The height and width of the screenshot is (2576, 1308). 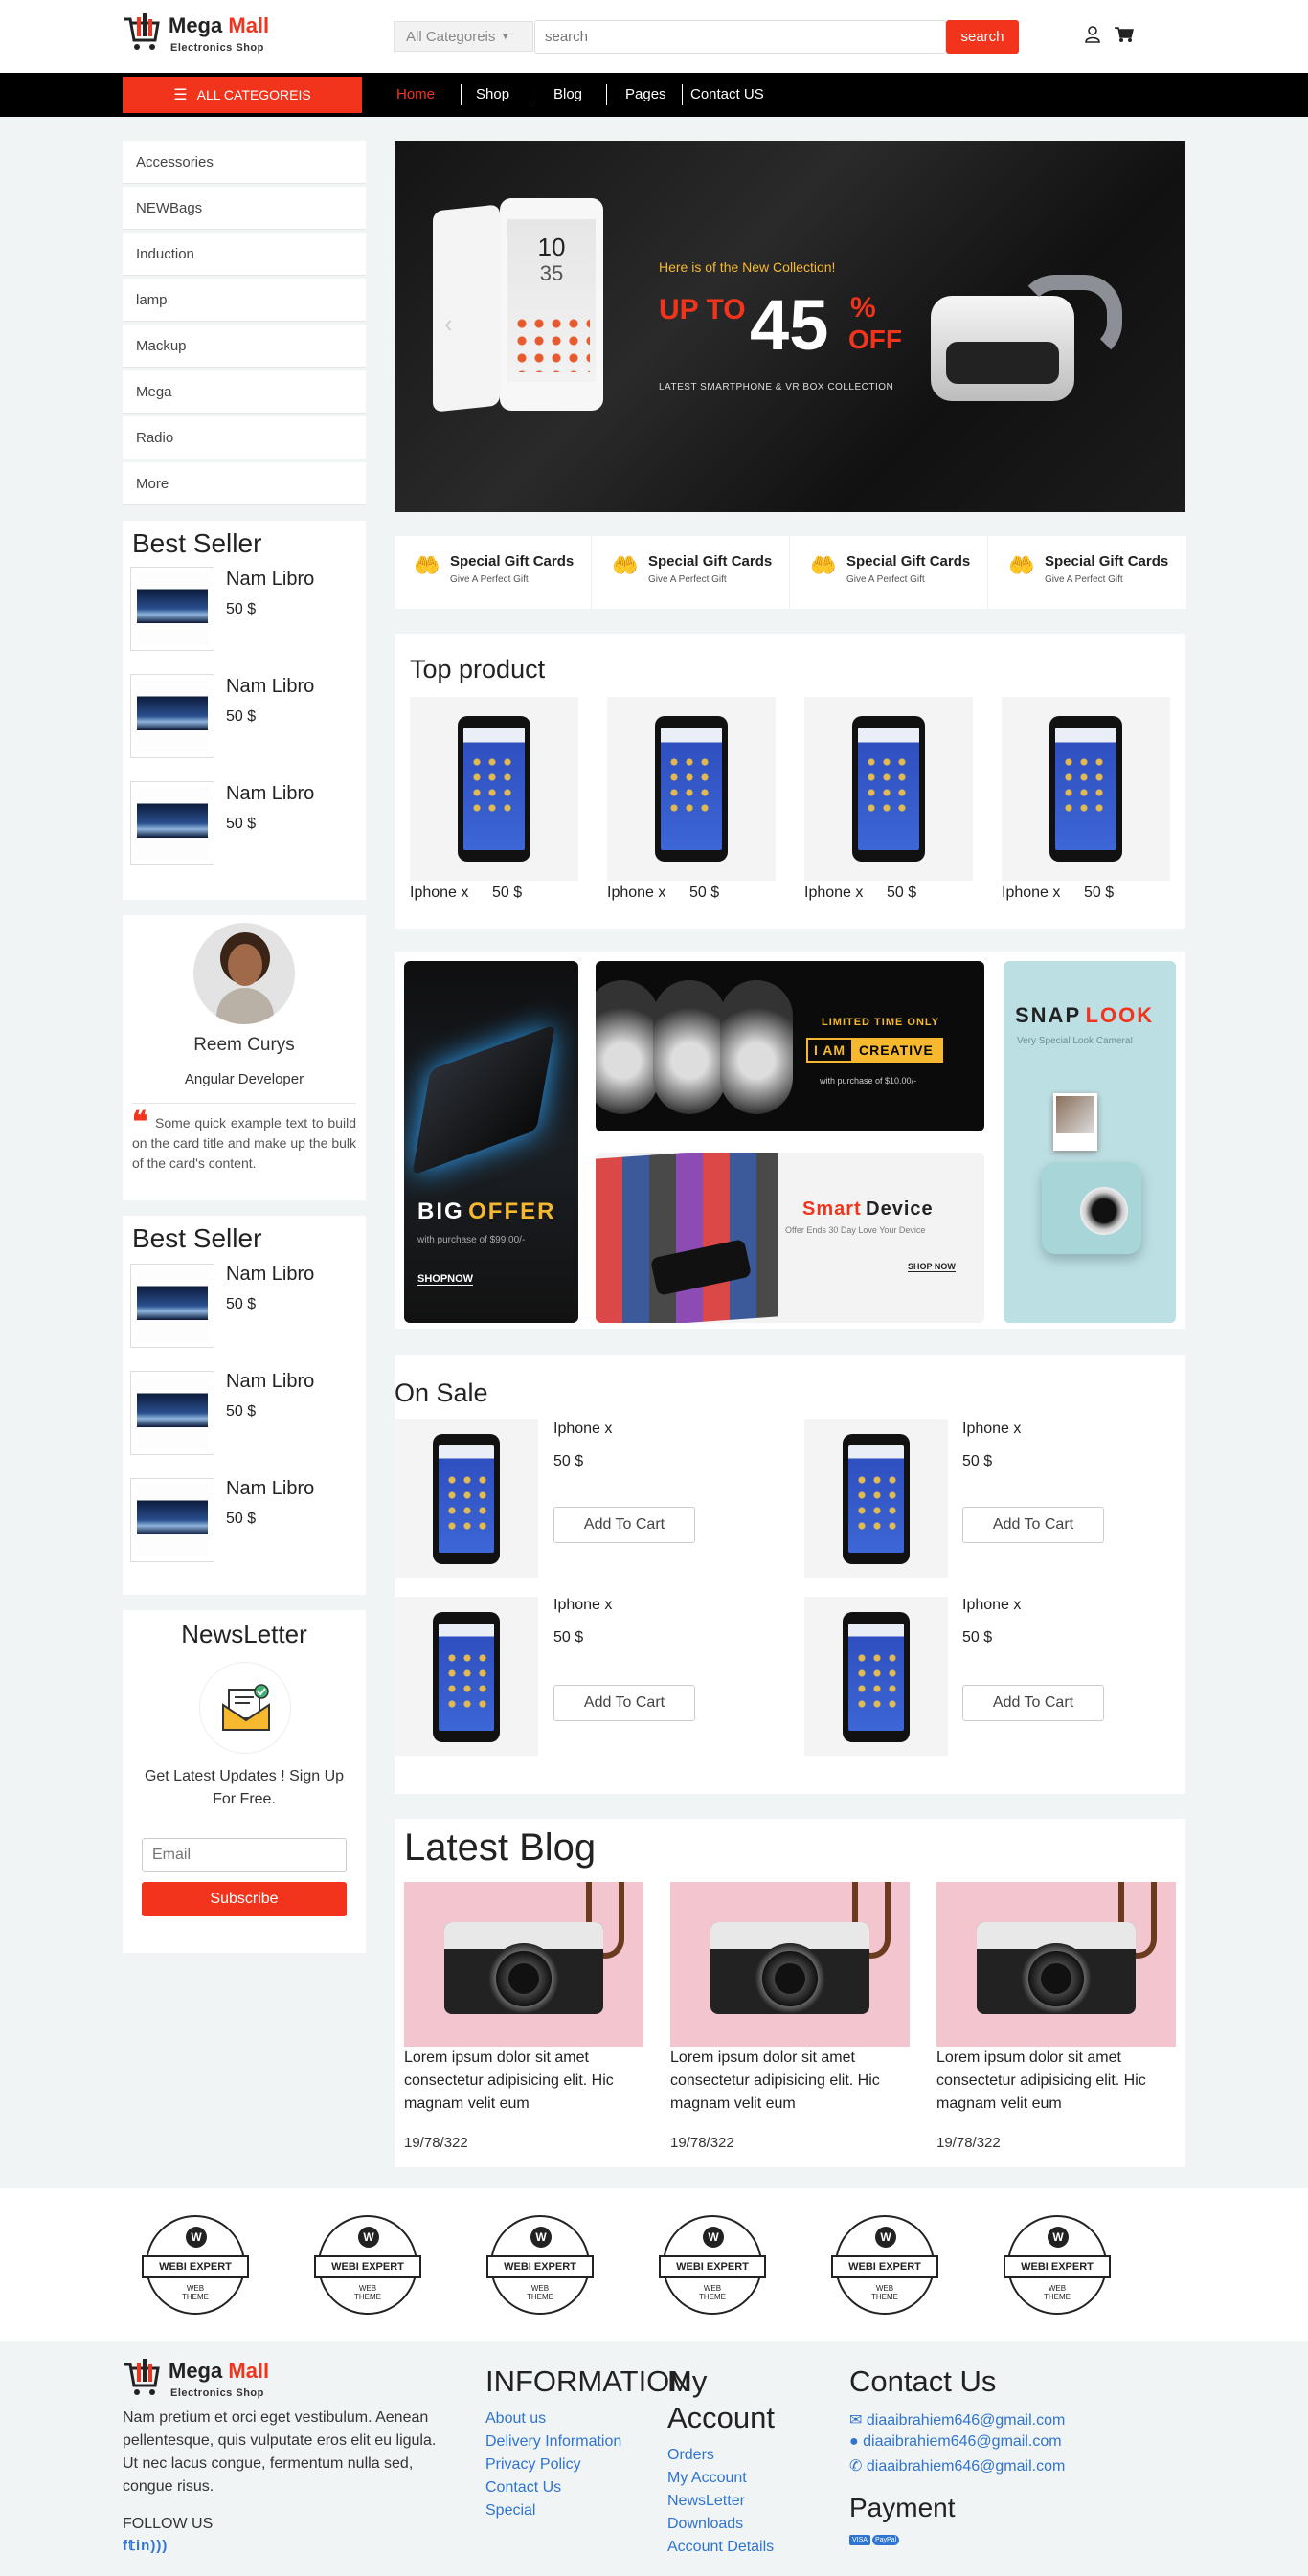 I want to click on linkedin-icon: in, so click(x=143, y=2546).